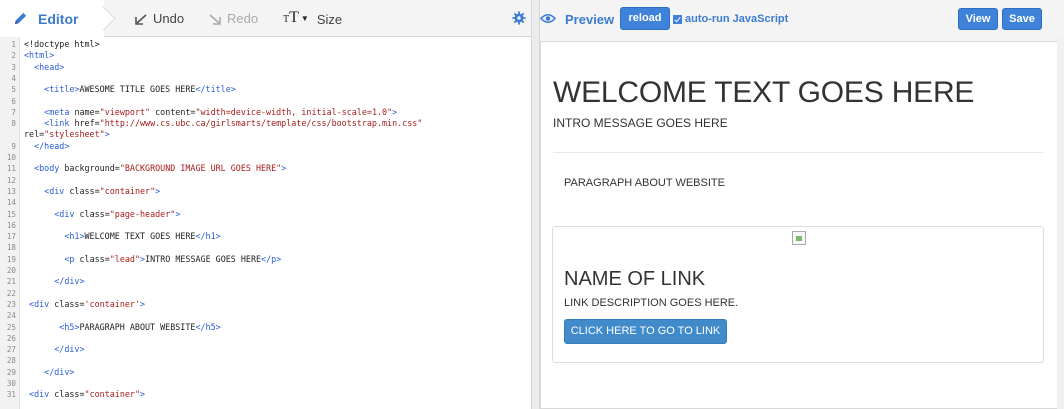  Describe the element at coordinates (265, 349) in the screenshot. I see `code-line: 27 </div>` at that location.